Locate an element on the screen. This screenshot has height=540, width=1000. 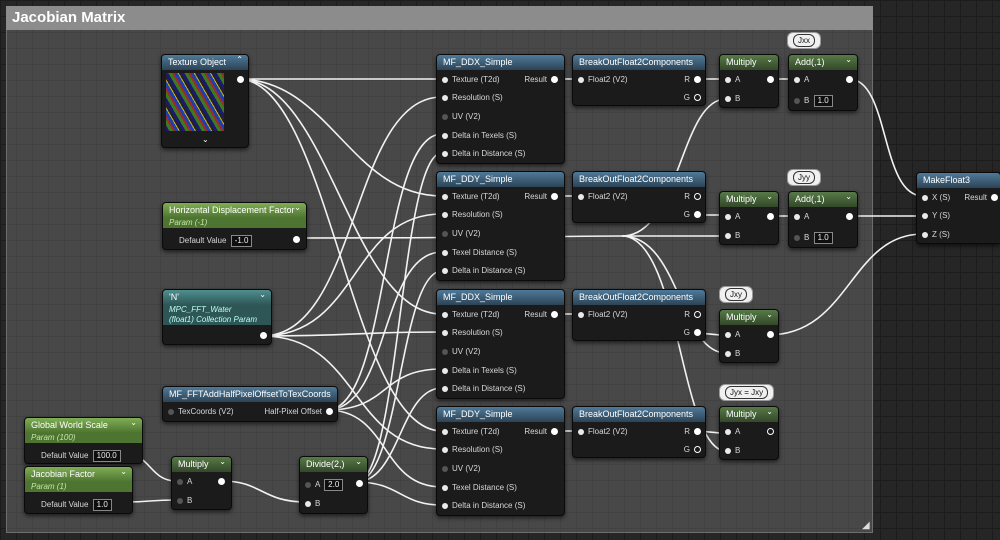
divide-node: Divide(2,) ⌄ A 2.0 B is located at coordinates (333, 485).